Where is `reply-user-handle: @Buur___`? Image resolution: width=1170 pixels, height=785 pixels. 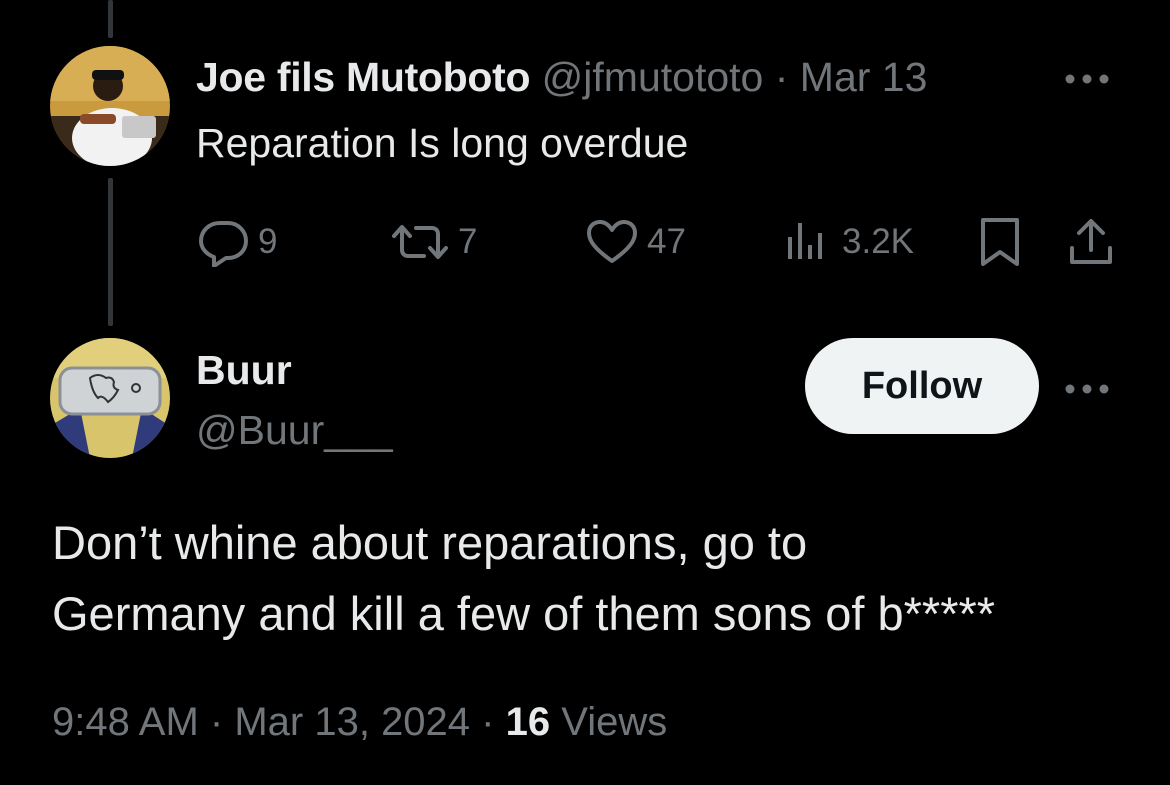 reply-user-handle: @Buur___ is located at coordinates (294, 430).